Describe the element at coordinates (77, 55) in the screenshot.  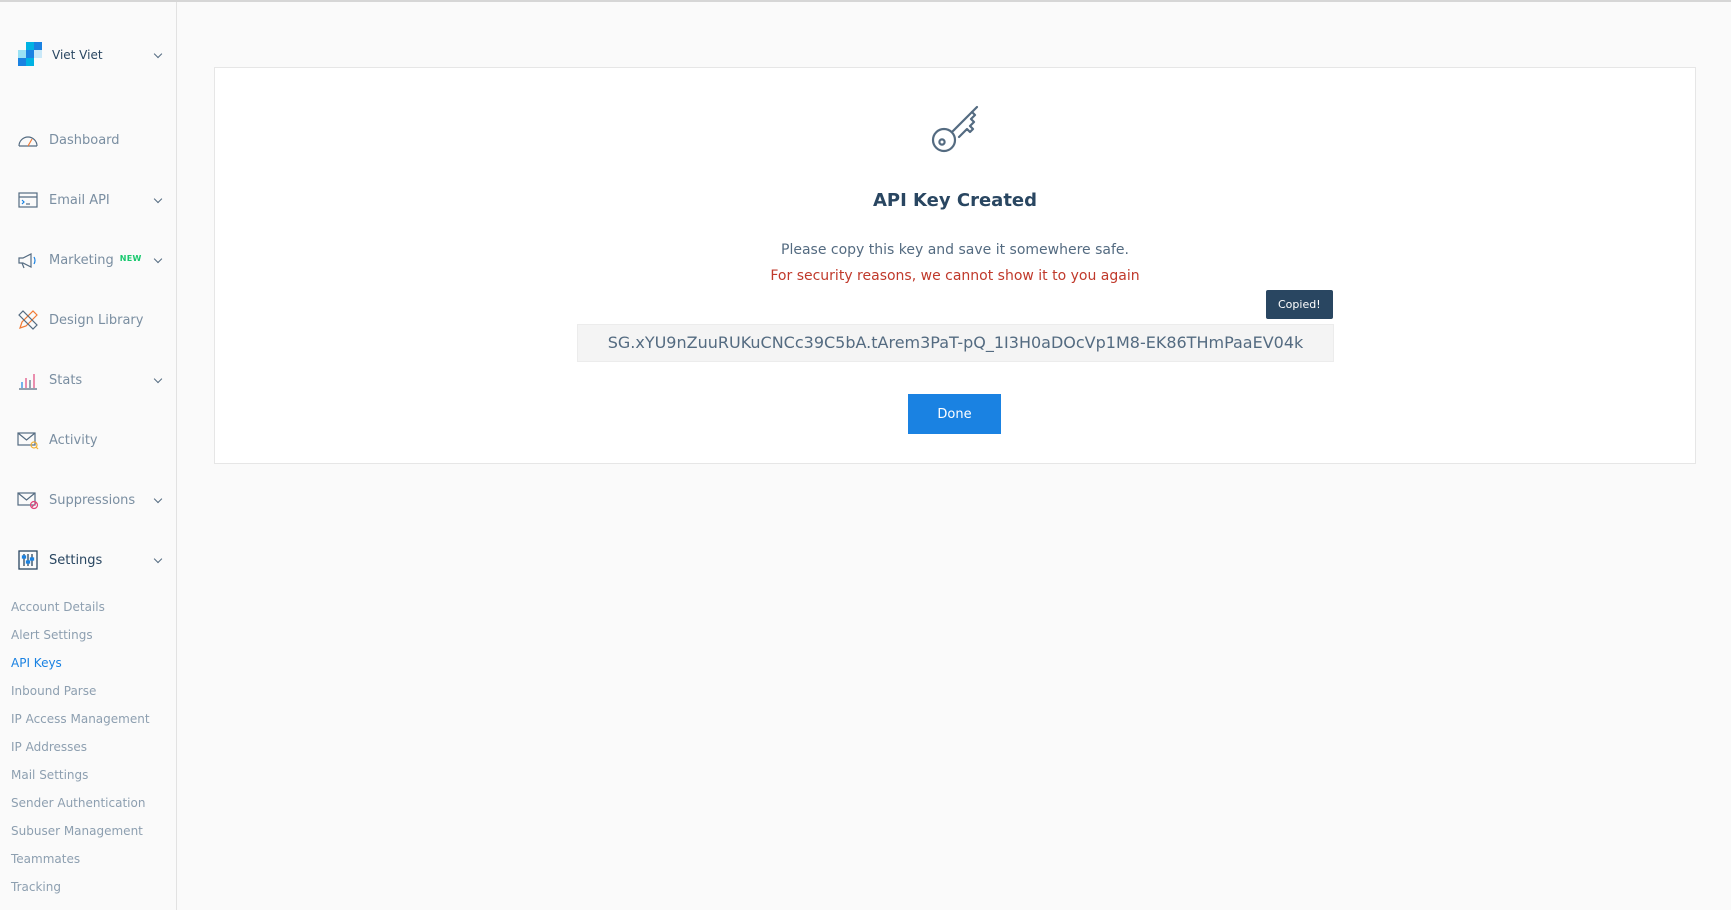
I see `account-name: Viet Viet` at that location.